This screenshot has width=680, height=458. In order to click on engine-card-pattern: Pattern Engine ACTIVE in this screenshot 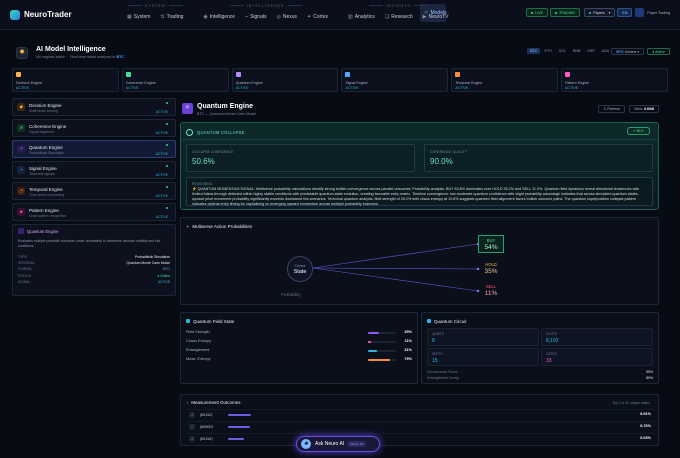, I will do `click(614, 80)`.